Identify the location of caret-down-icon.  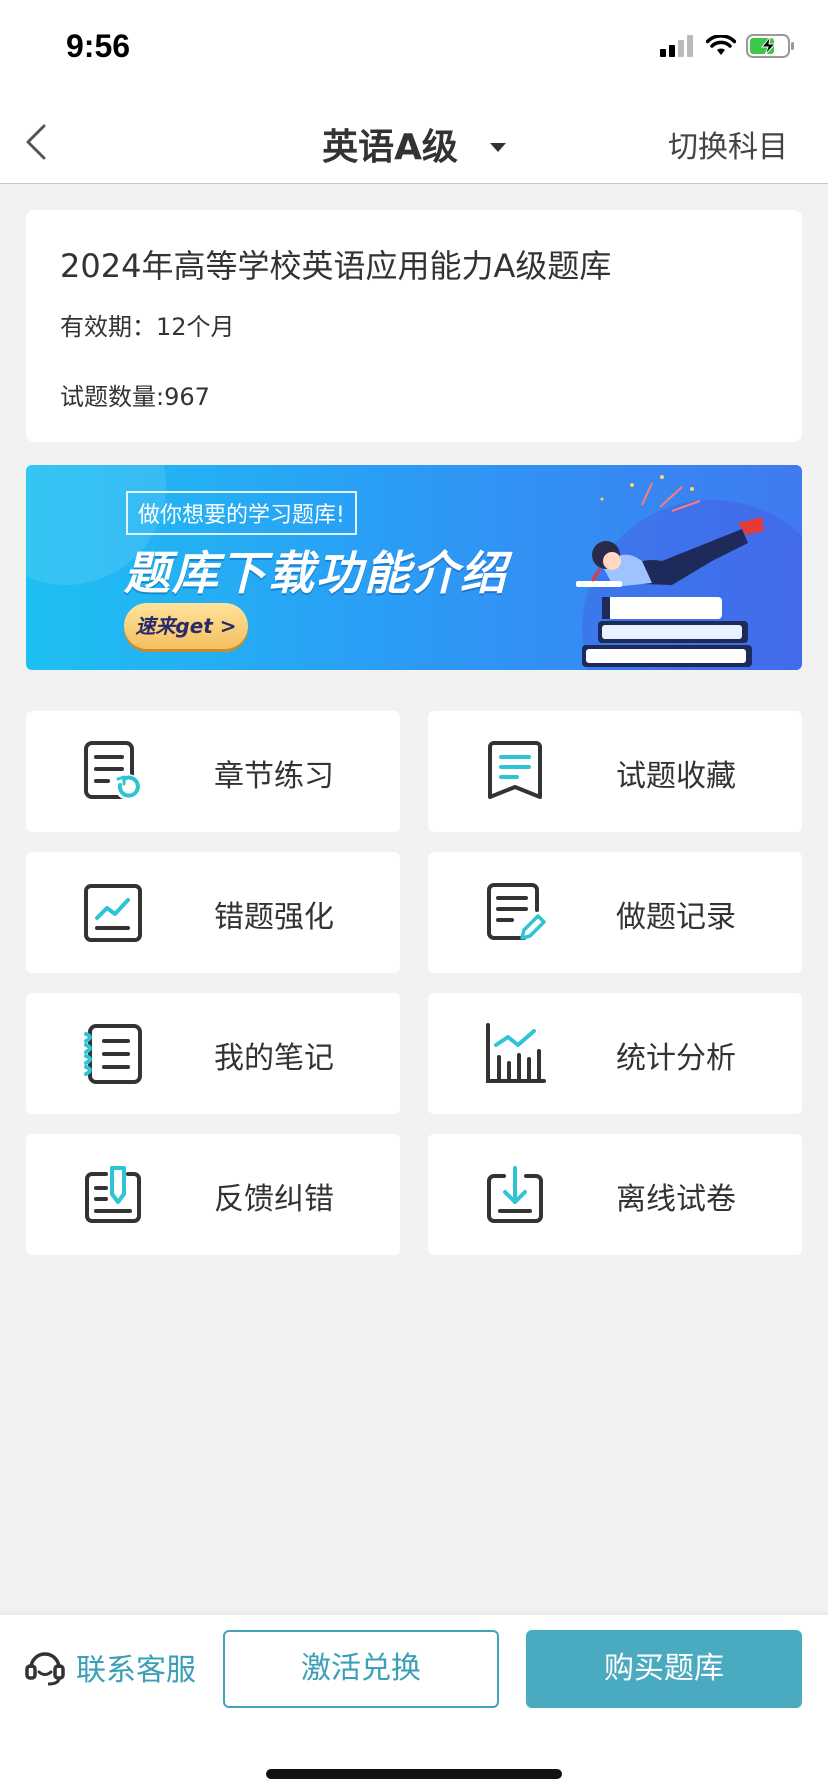
(497, 147).